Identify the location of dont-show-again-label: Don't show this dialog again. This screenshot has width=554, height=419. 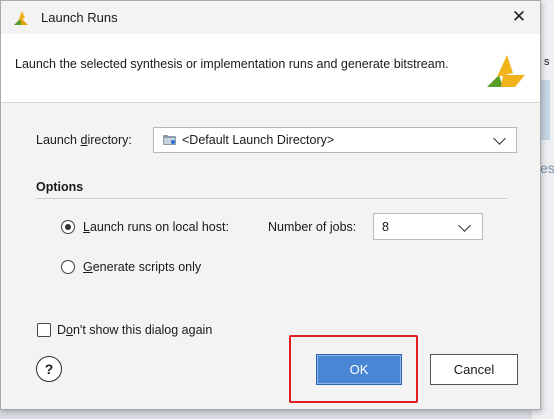
(135, 330).